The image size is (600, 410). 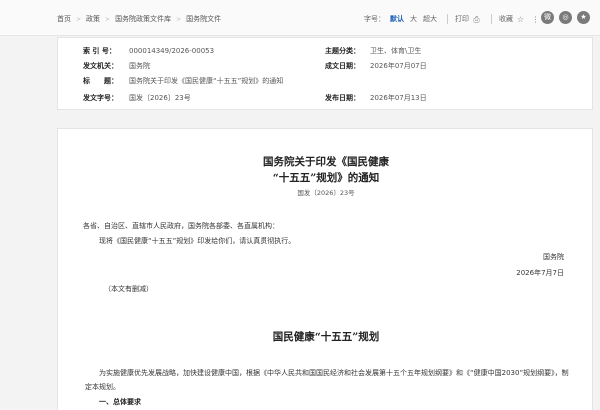 What do you see at coordinates (398, 66) in the screenshot?
I see `meta-created-value: 2026年07月07日` at bounding box center [398, 66].